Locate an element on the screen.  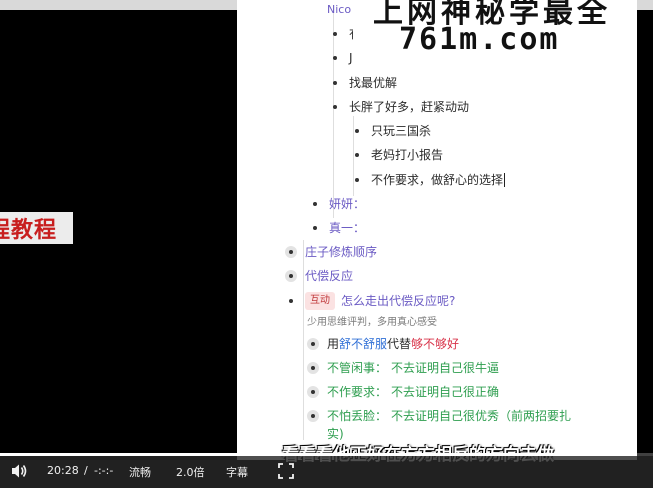
list-item-collapsed: 用舒不舒服 代替 够不够好 is located at coordinates (383, 344).